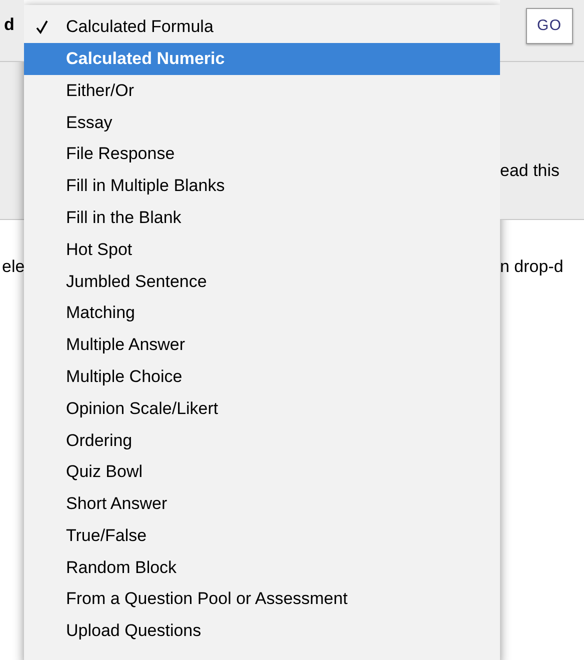 The width and height of the screenshot is (584, 660). What do you see at coordinates (262, 568) in the screenshot?
I see `menu-item: Random Block` at bounding box center [262, 568].